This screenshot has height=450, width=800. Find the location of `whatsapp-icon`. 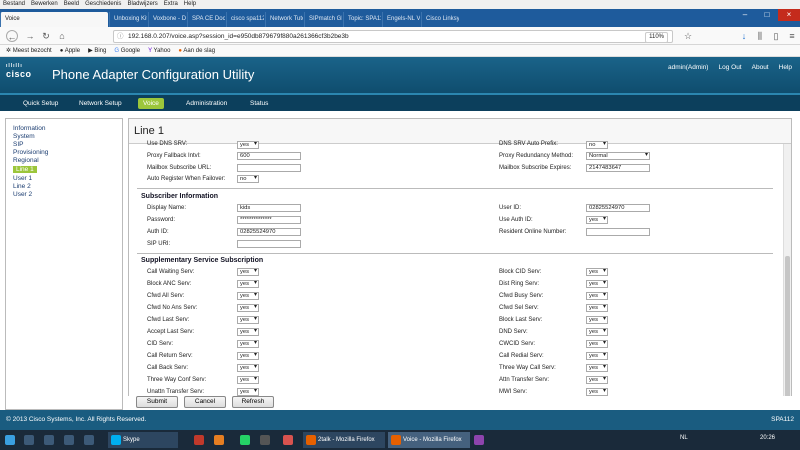

whatsapp-icon is located at coordinates (245, 440).